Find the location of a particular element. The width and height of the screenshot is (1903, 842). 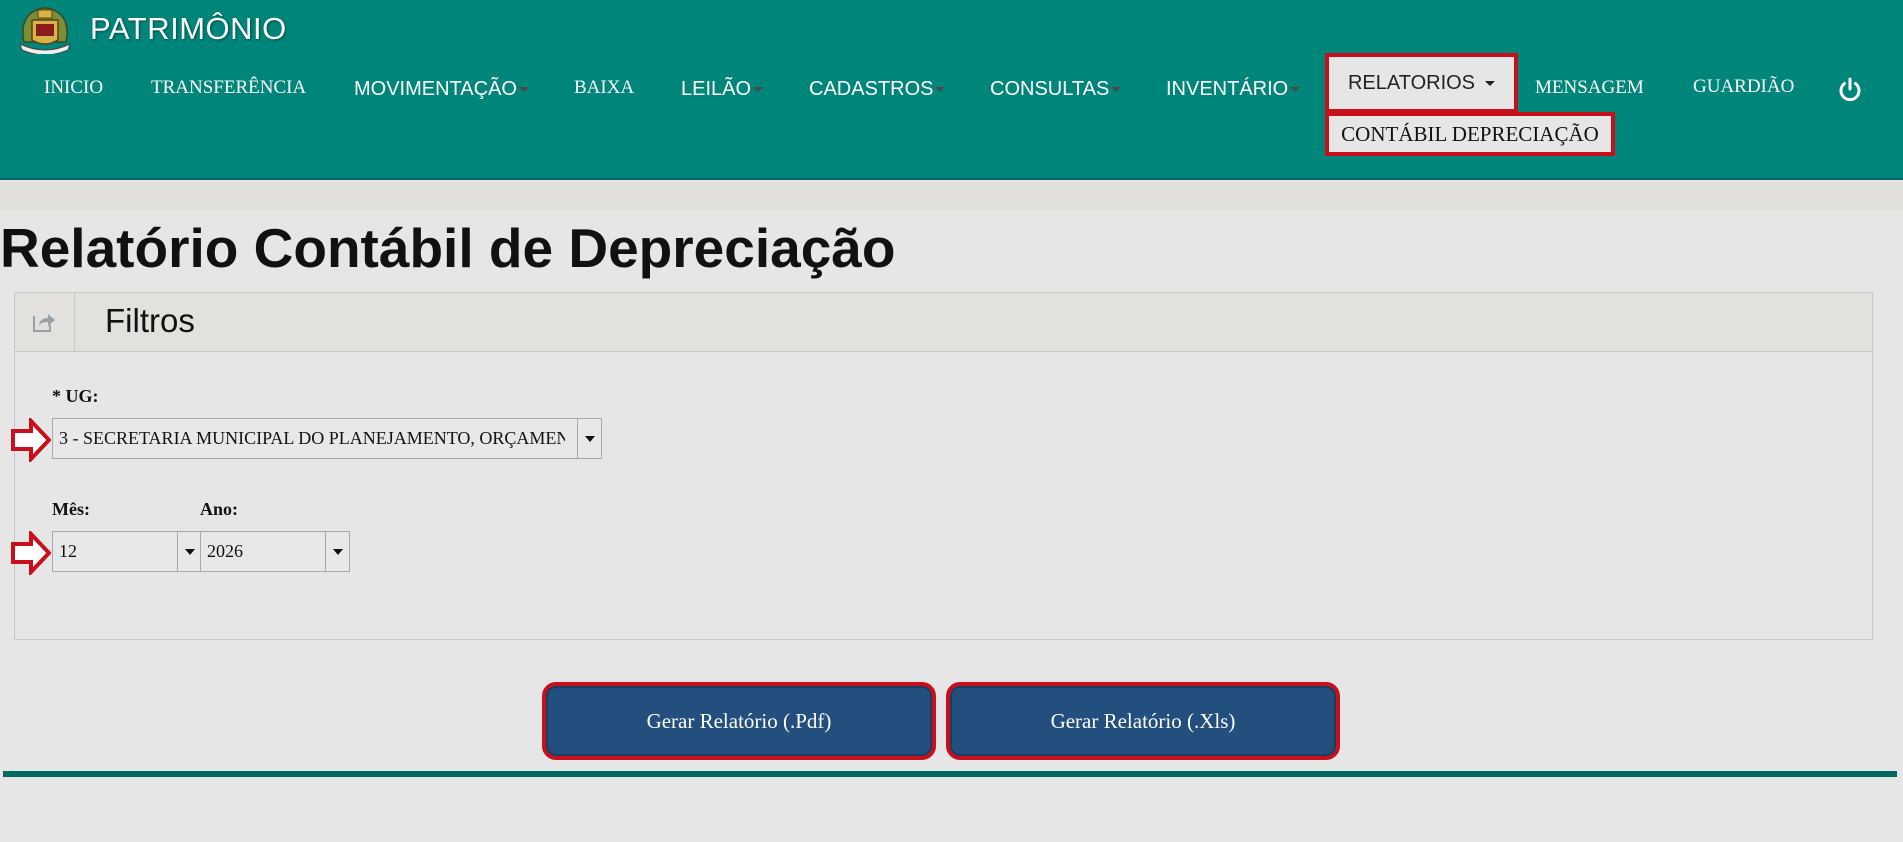

nav-inventario: INVENTÁRIO is located at coordinates (1233, 89).